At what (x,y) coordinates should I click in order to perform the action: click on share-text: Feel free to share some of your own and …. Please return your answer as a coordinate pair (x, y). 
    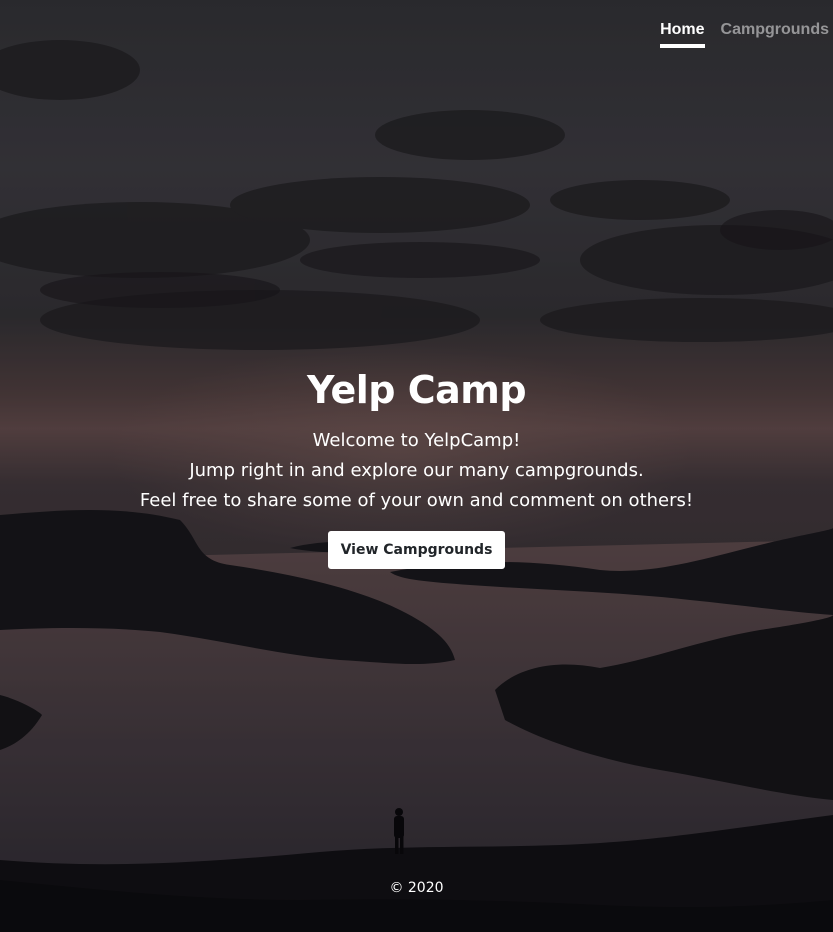
    Looking at the image, I should click on (416, 500).